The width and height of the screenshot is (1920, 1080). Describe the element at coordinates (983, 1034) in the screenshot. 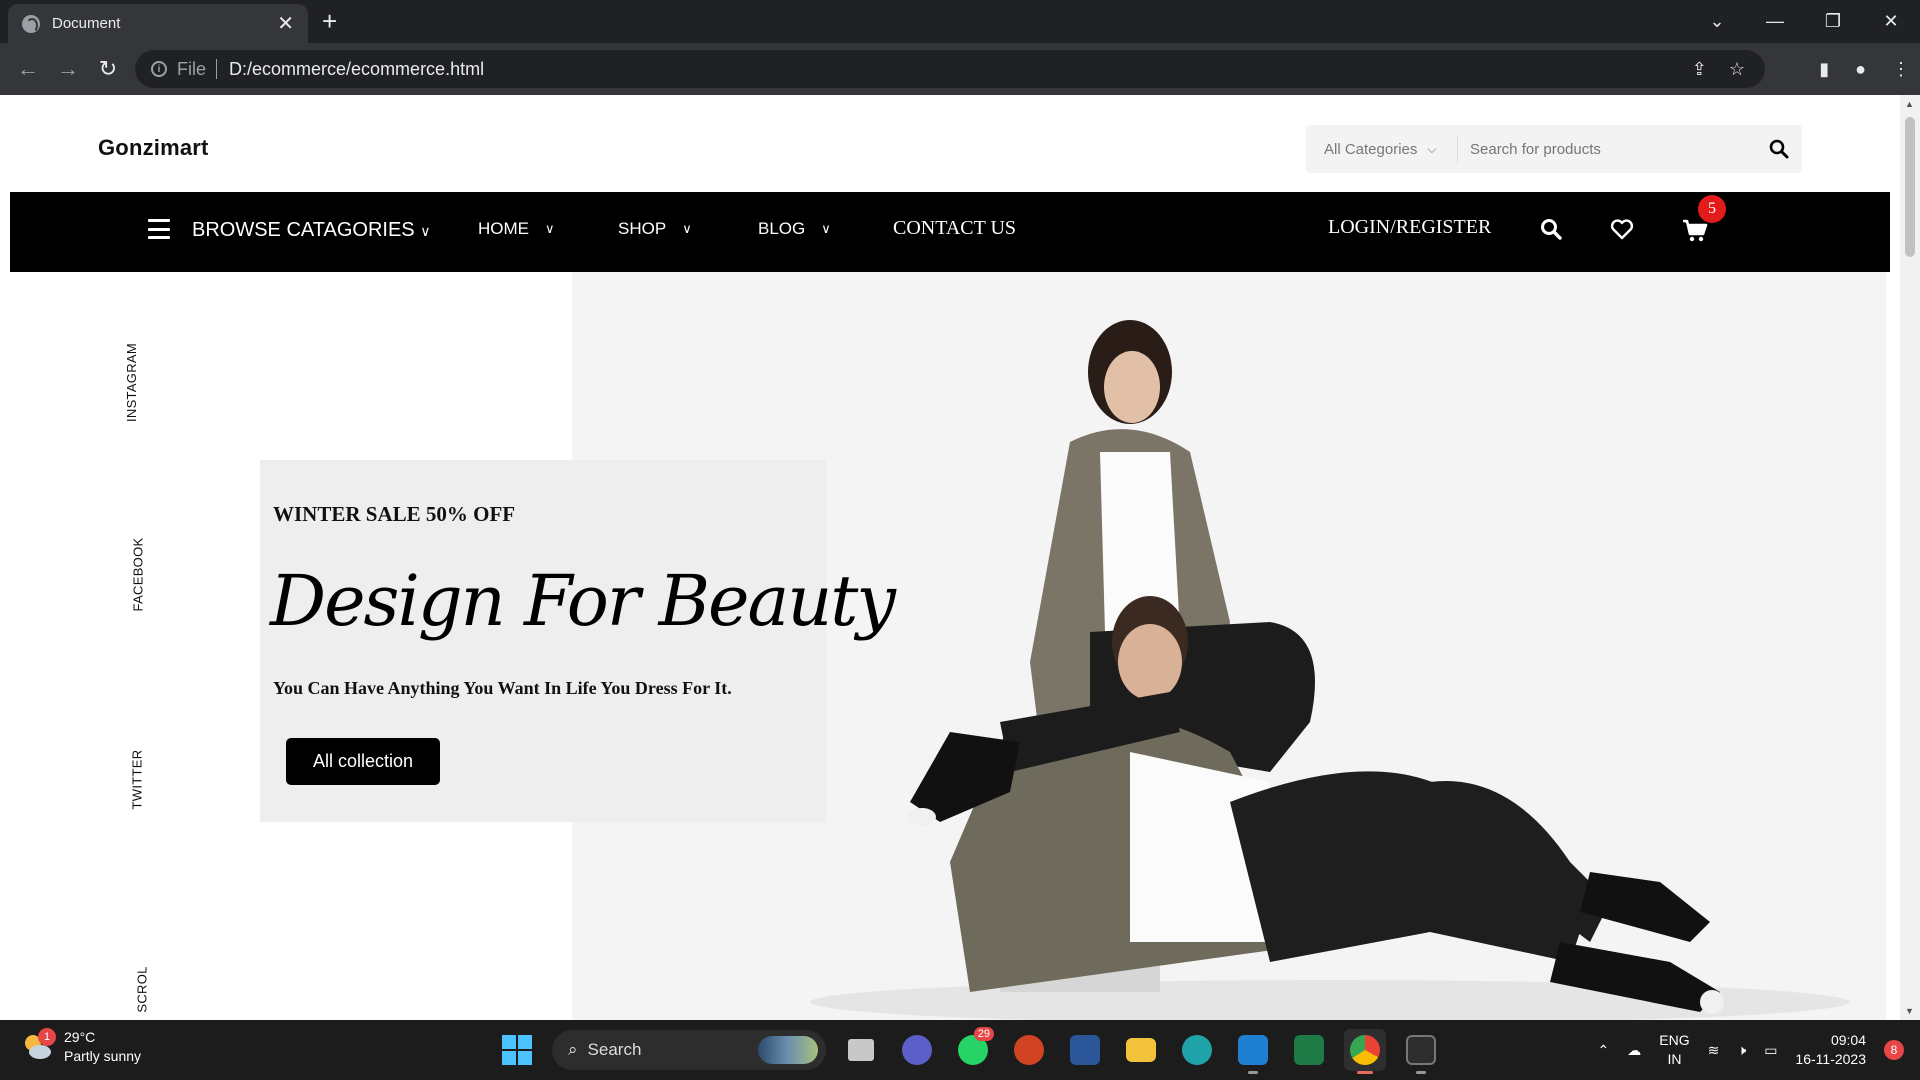

I see `whatsapp-count-badge: 29` at that location.